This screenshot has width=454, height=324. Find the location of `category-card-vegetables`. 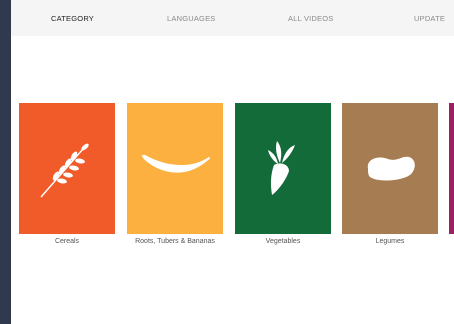

category-card-vegetables is located at coordinates (283, 168).